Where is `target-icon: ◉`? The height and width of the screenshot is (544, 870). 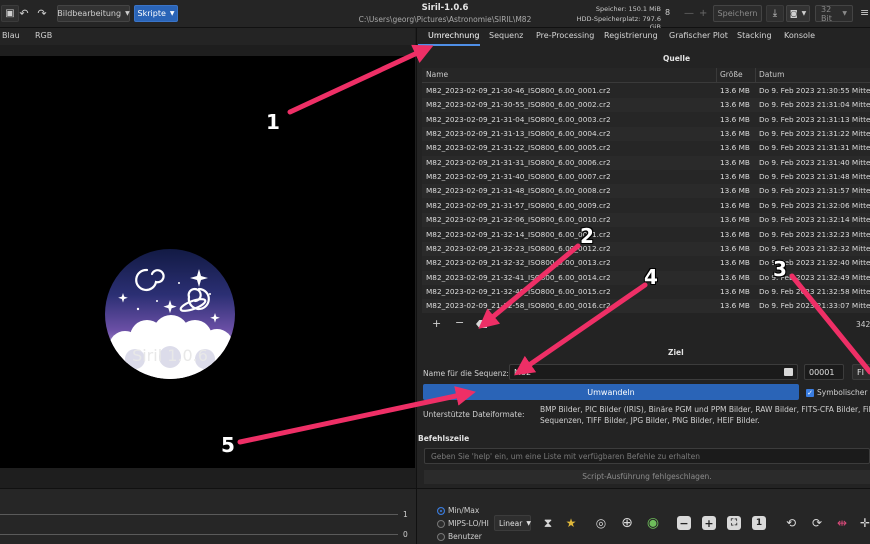
target-icon: ◉ is located at coordinates (653, 523).